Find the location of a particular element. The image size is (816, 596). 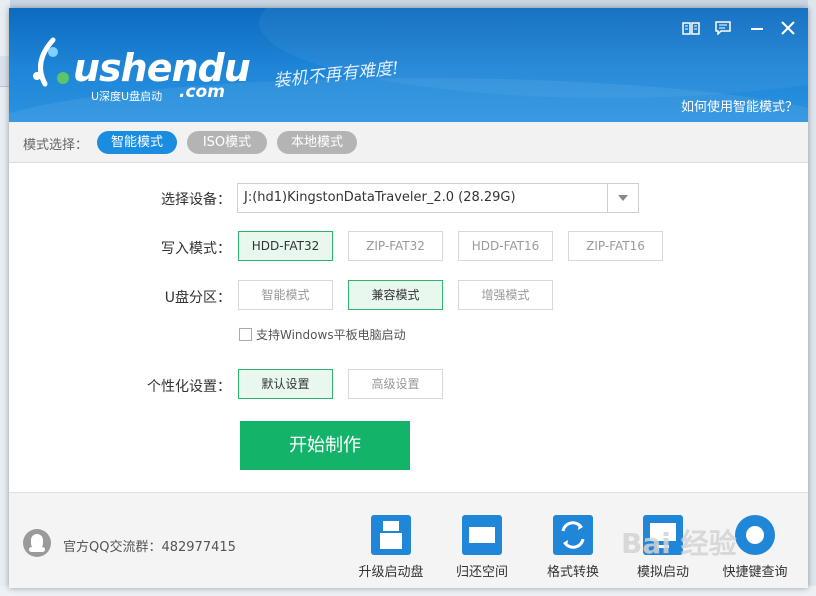

hotkey-search-button: 快捷键查询 is located at coordinates (755, 550).